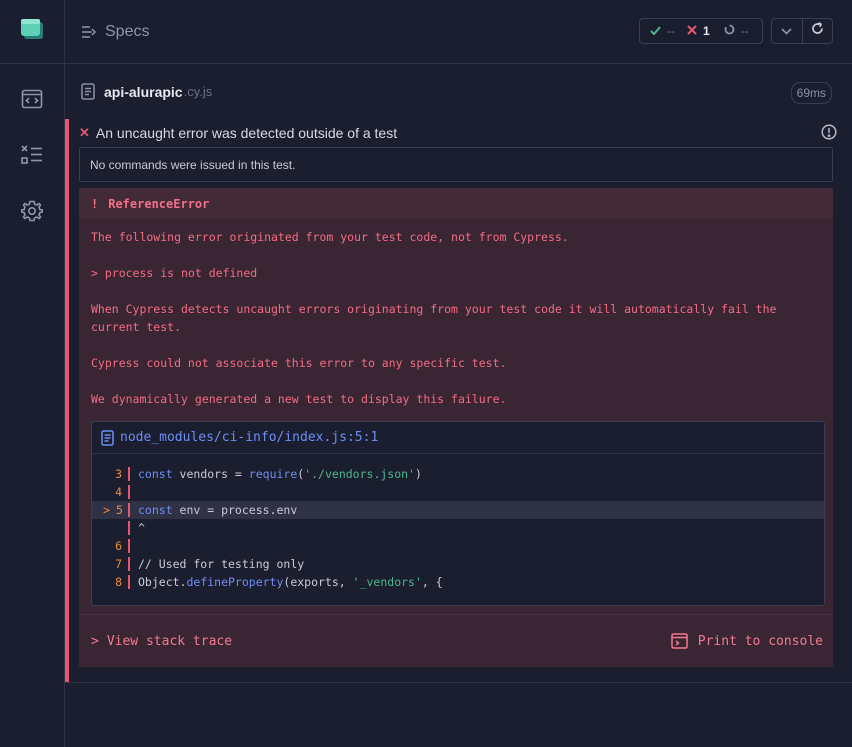 The image size is (852, 747). I want to click on sidebar, so click(32, 373).